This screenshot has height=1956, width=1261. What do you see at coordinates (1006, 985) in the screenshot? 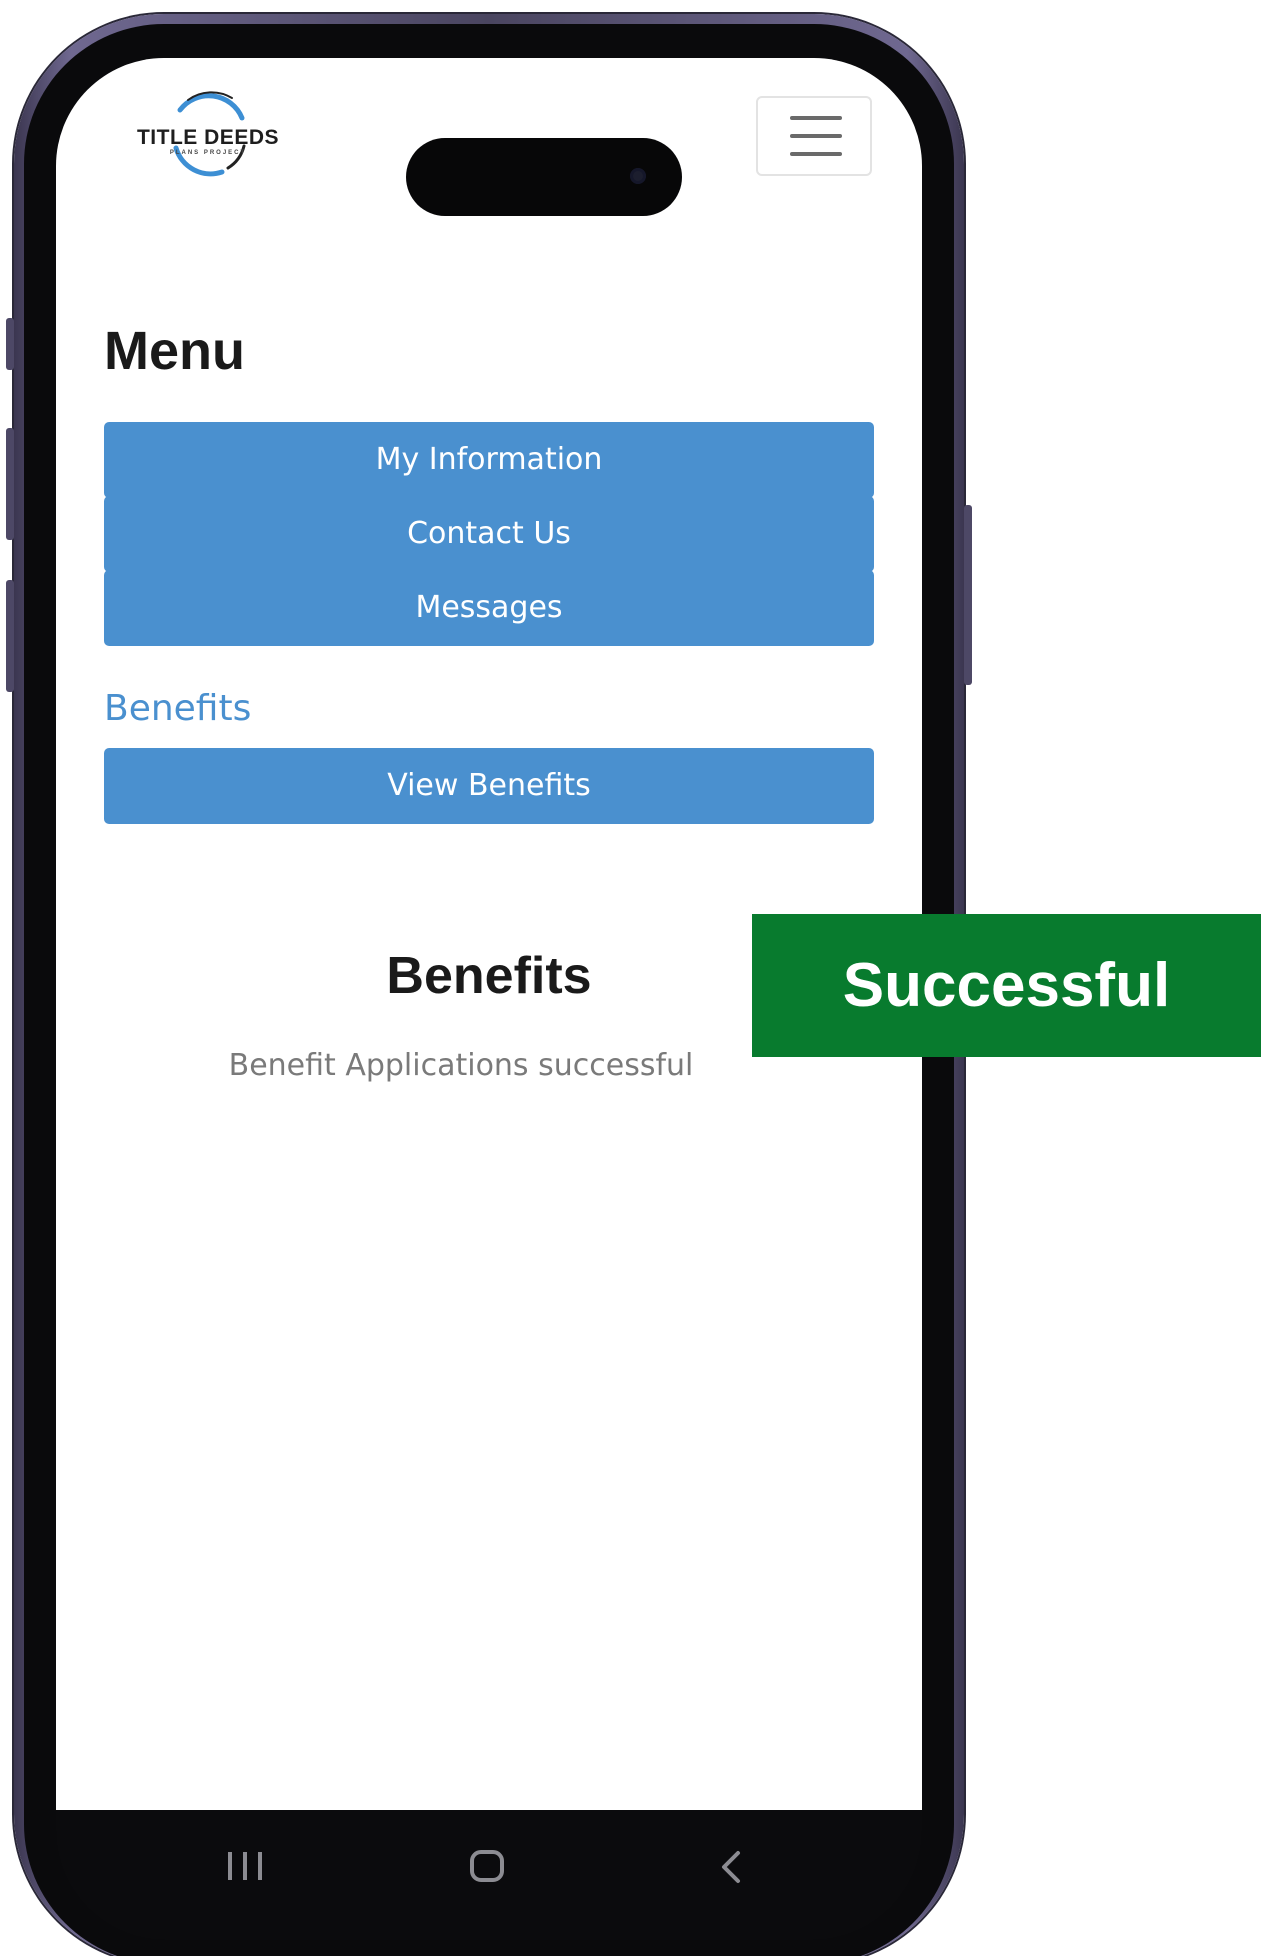
I see `success-badge: Successful` at bounding box center [1006, 985].